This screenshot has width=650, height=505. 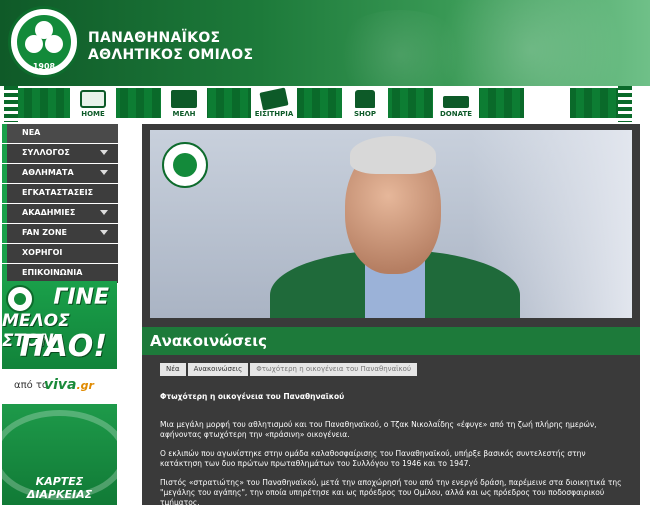 What do you see at coordinates (274, 99) in the screenshot?
I see `ticket-icon` at bounding box center [274, 99].